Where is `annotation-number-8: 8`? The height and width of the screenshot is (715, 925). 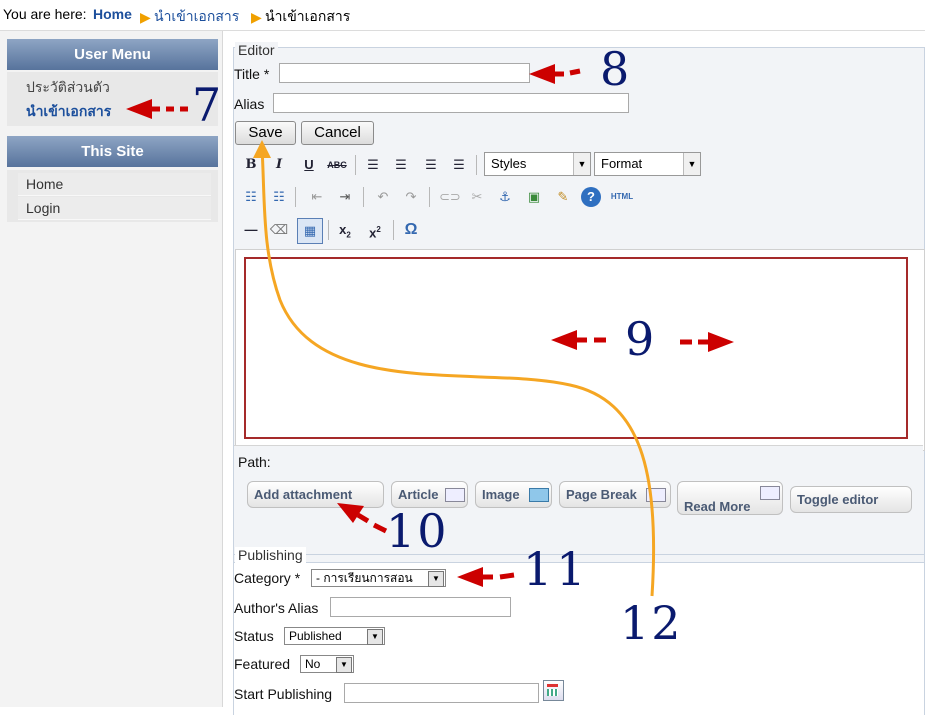 annotation-number-8: 8 is located at coordinates (615, 69).